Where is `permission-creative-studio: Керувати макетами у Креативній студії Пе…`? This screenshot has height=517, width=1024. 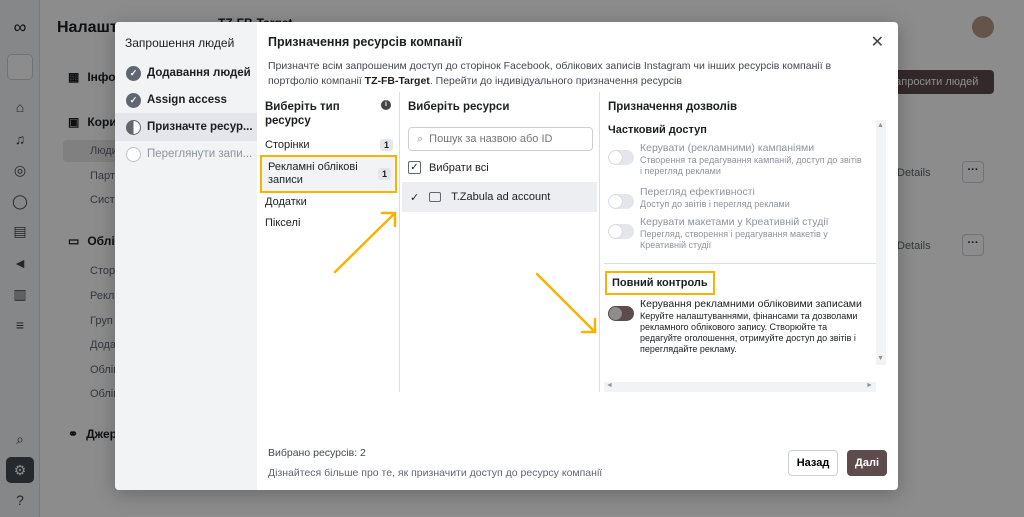
permission-creative-studio: Керувати макетами у Креативній студії Пе… is located at coordinates (737, 233).